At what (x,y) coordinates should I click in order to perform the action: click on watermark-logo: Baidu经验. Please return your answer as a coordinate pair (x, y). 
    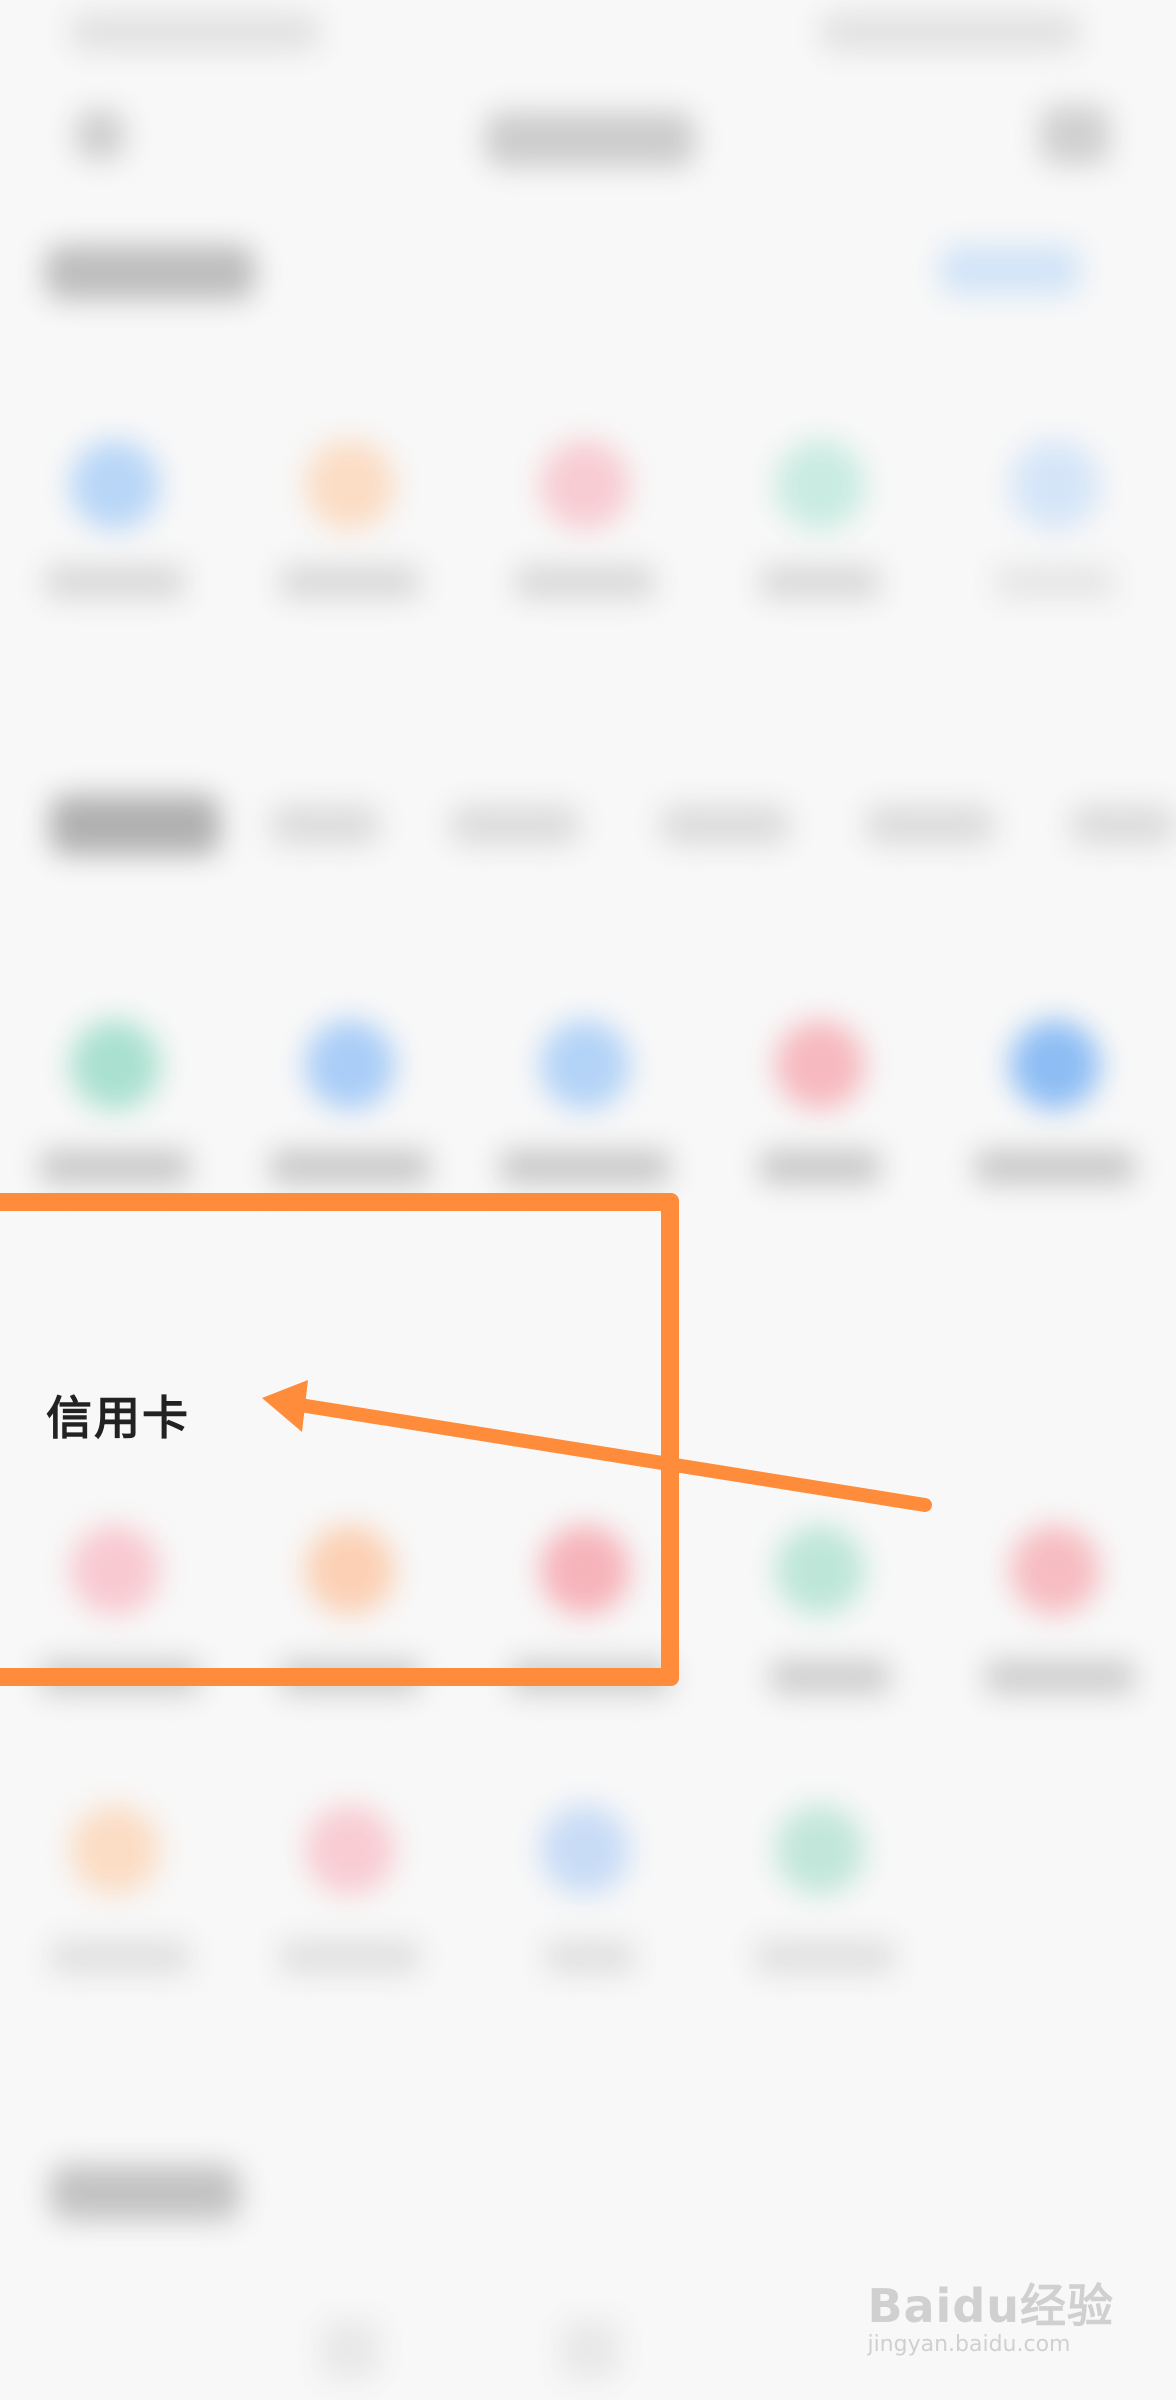
    Looking at the image, I should click on (990, 2306).